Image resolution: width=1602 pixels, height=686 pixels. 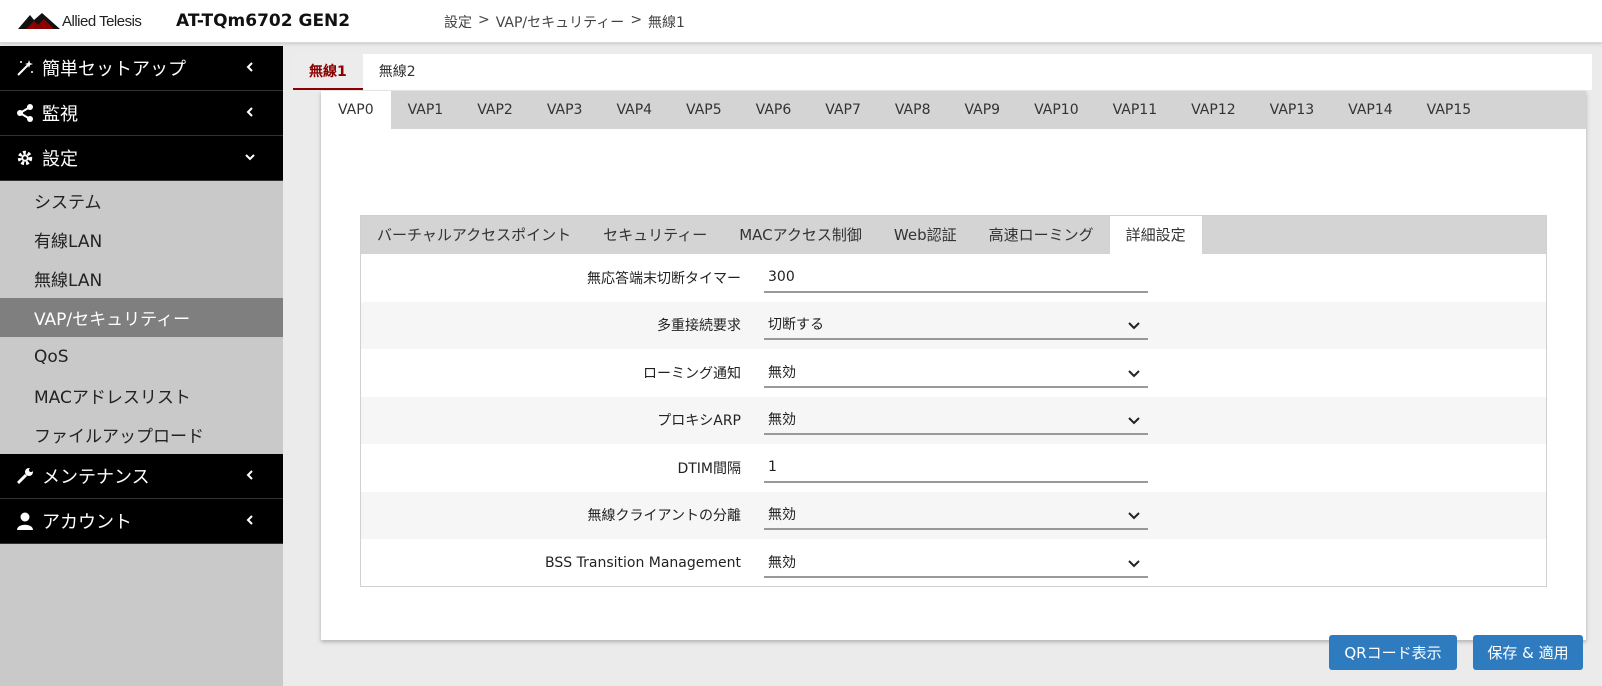 I want to click on multiple-connection-select: 切断する, so click(x=956, y=325).